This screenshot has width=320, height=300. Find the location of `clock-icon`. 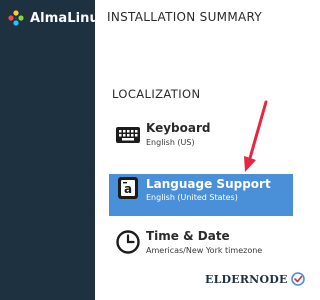

clock-icon is located at coordinates (128, 242).